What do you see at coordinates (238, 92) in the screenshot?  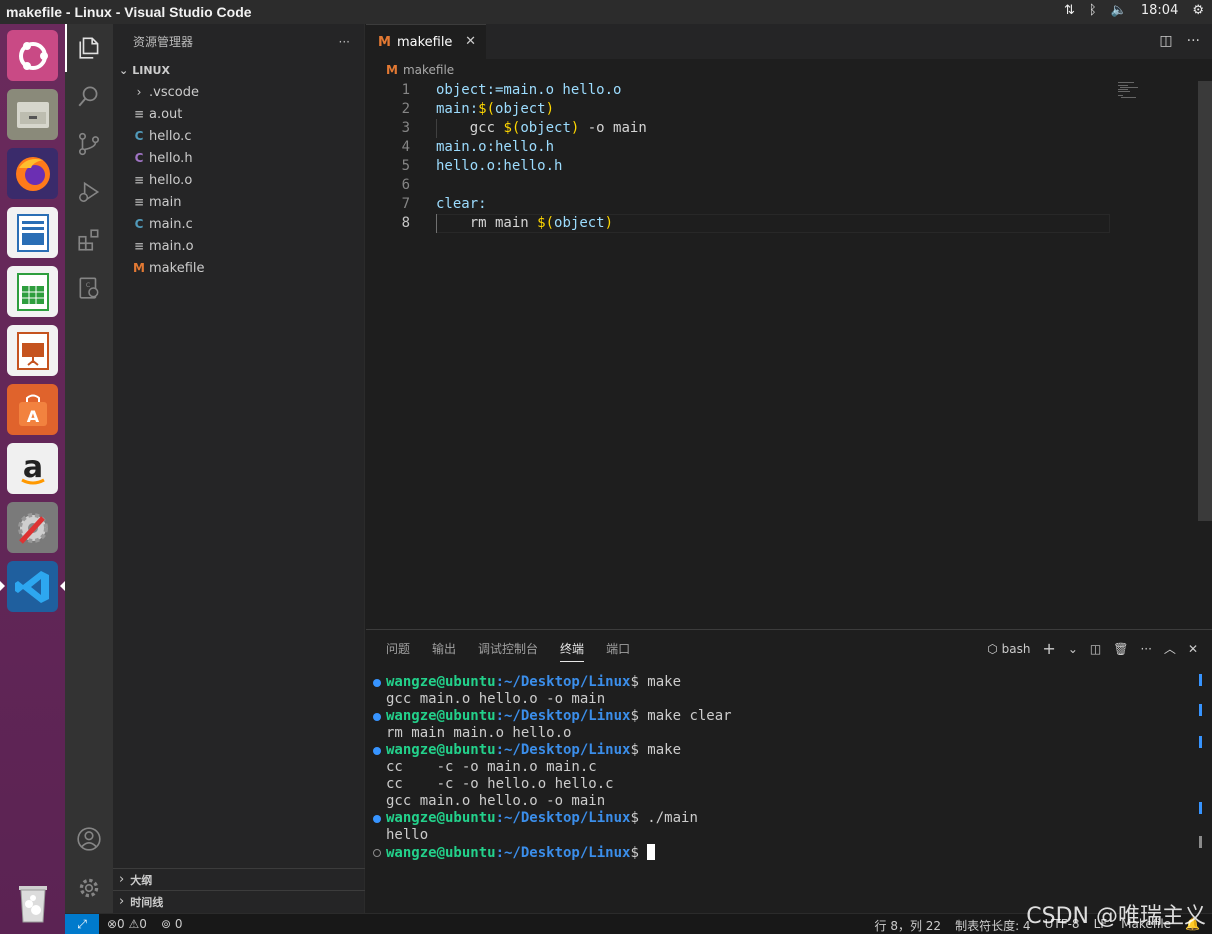 I see `tree-item-vscode: › .vscode` at bounding box center [238, 92].